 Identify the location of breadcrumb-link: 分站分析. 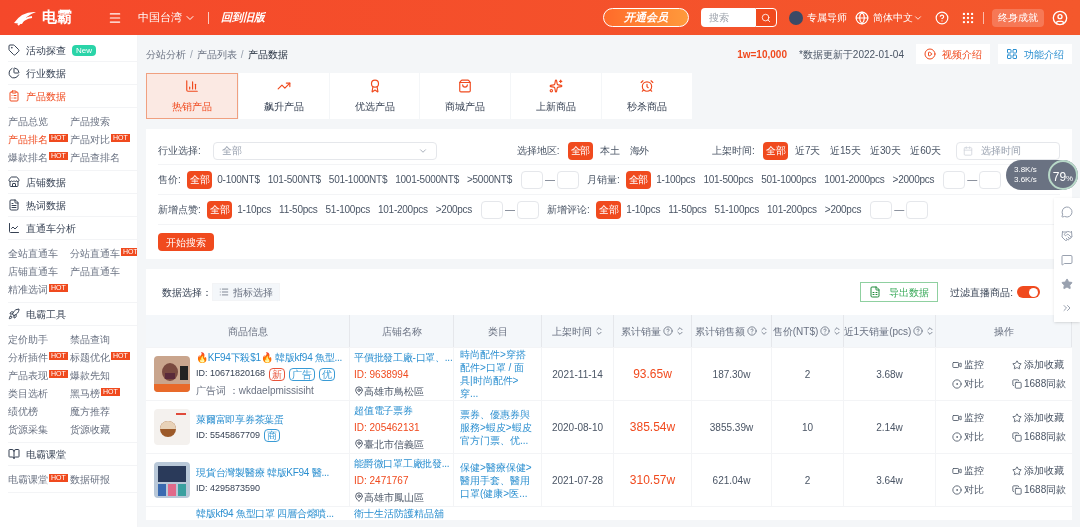
(166, 54).